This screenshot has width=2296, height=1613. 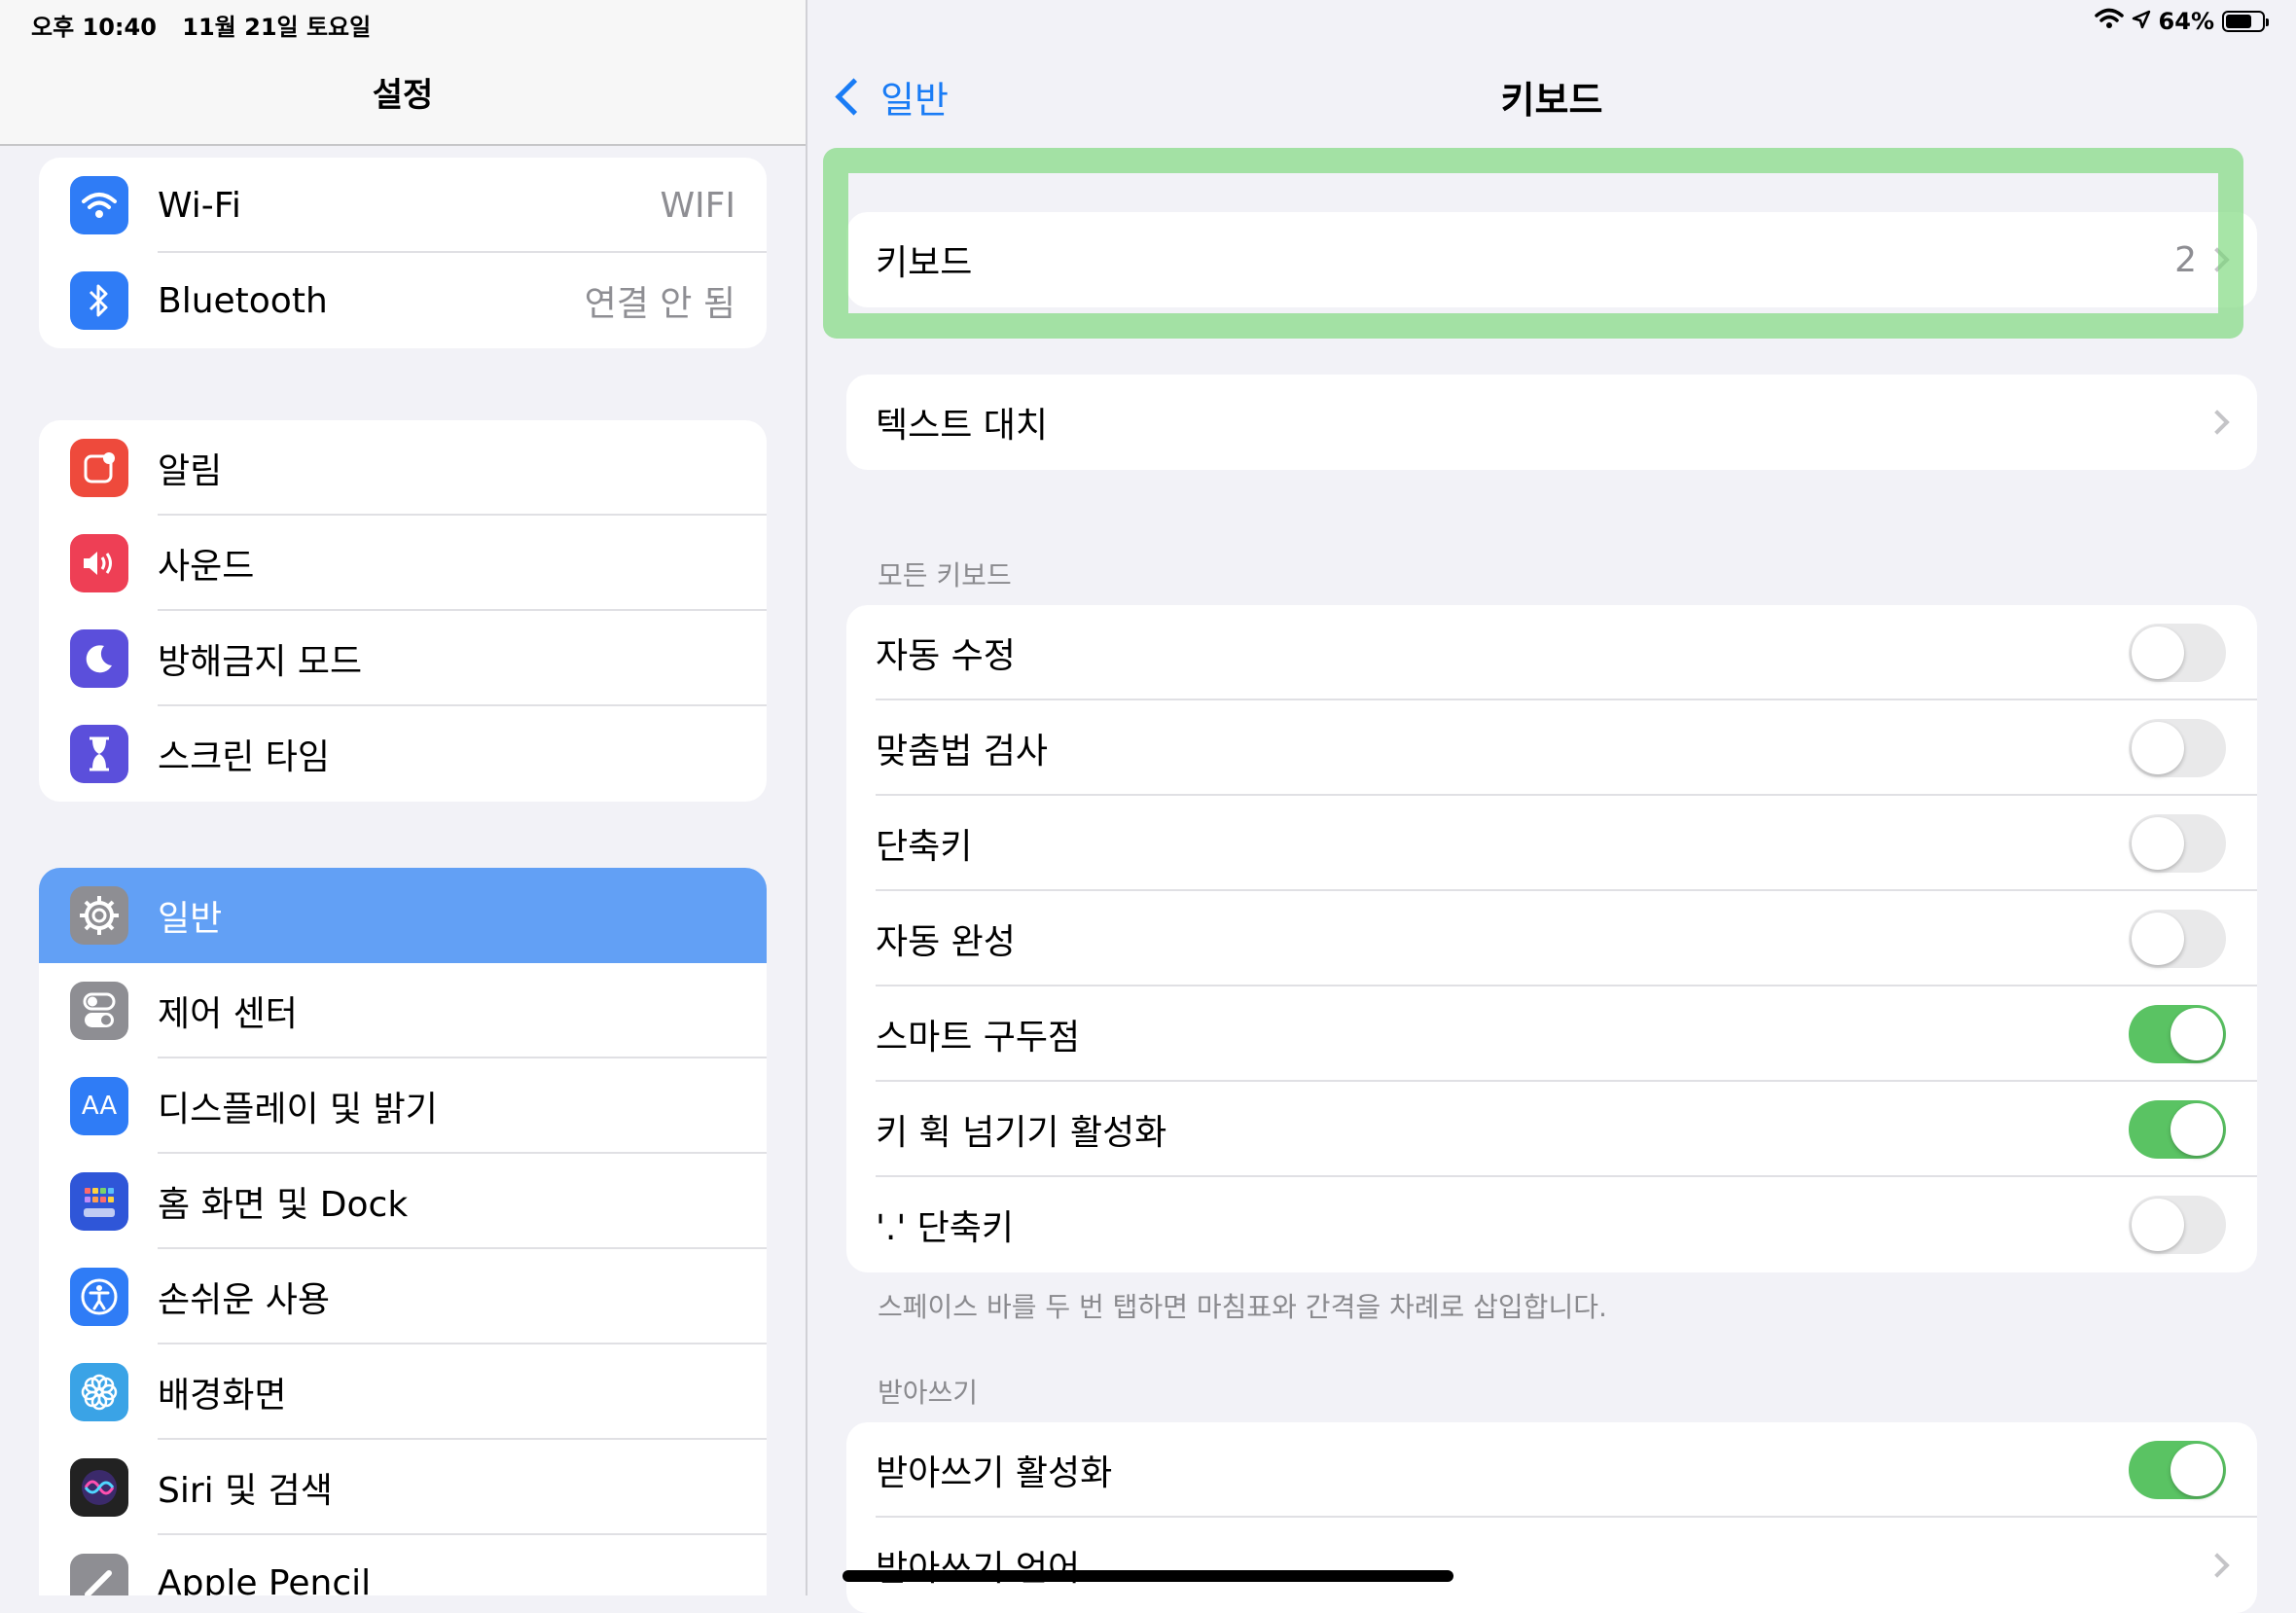 What do you see at coordinates (403, 300) in the screenshot?
I see `sidebar-item-bluetooth: Bluetooth 연결 안 됨` at bounding box center [403, 300].